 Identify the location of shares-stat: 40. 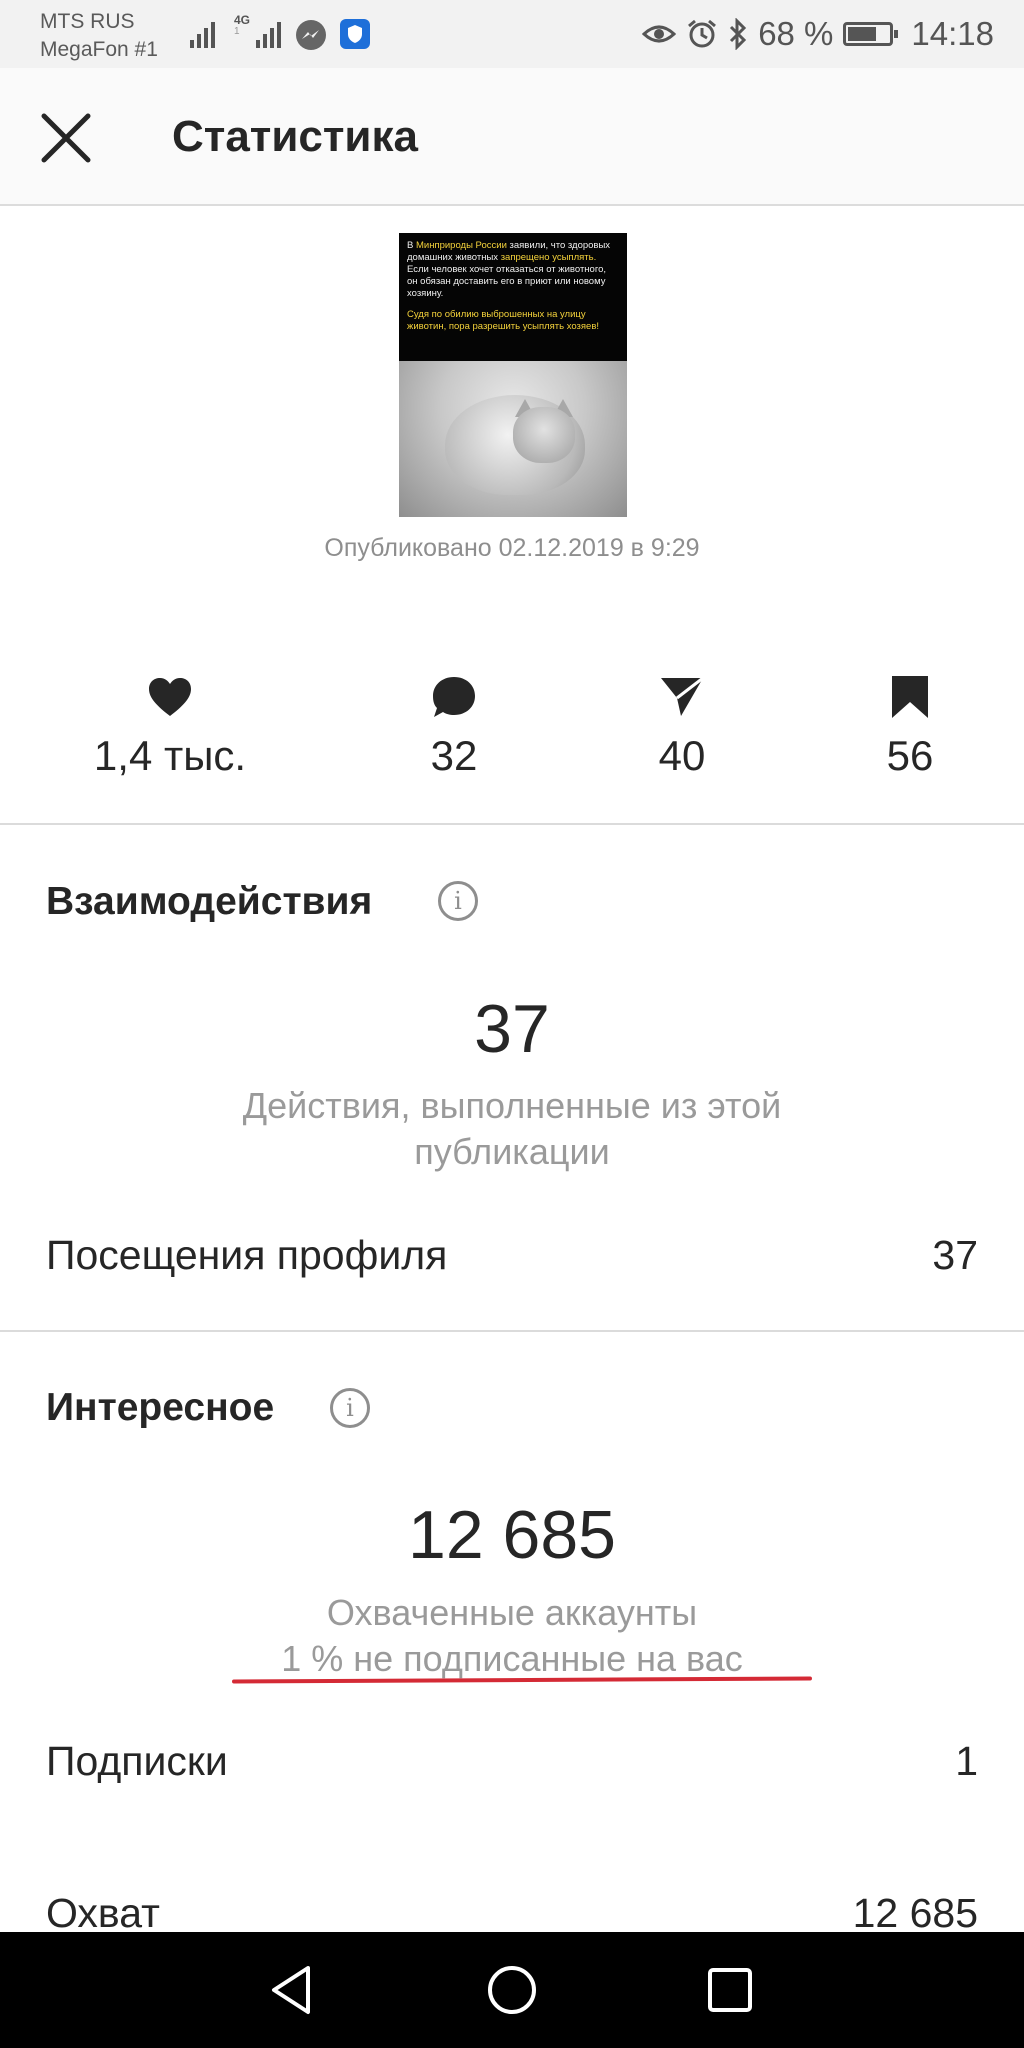
(682, 725).